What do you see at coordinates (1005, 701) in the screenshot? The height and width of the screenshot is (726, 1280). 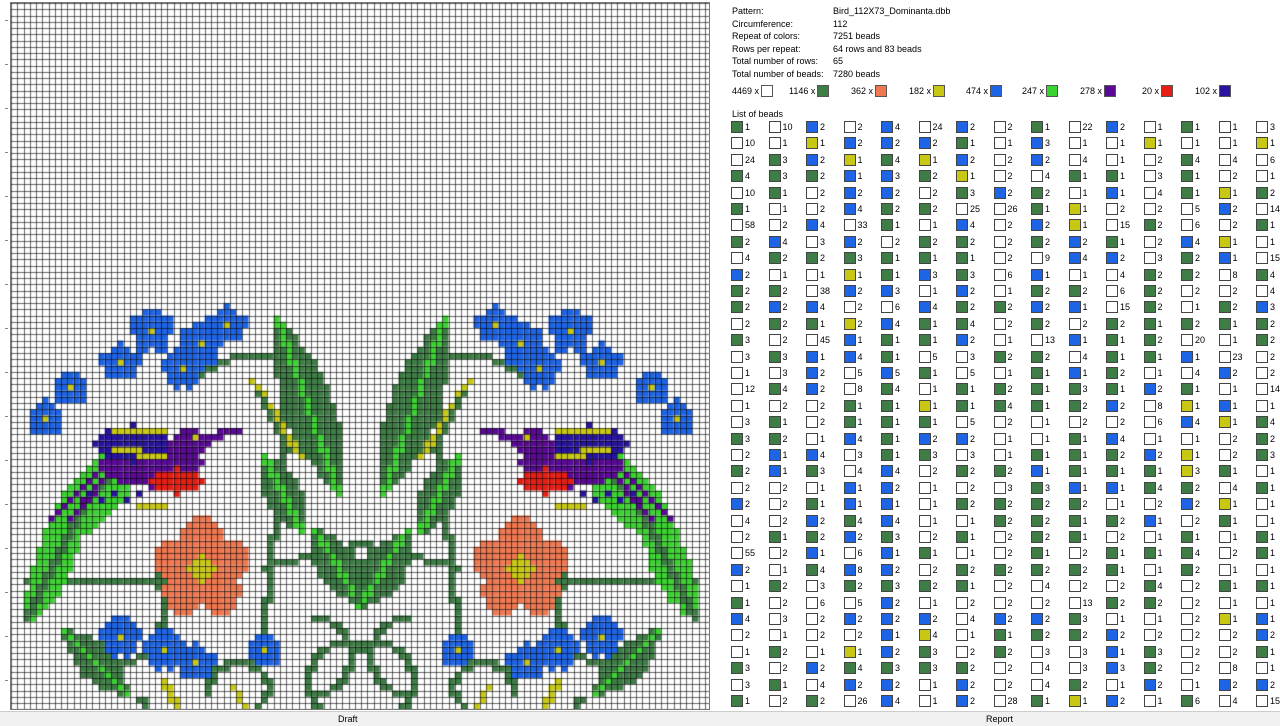 I see `bead-entry: 28` at bounding box center [1005, 701].